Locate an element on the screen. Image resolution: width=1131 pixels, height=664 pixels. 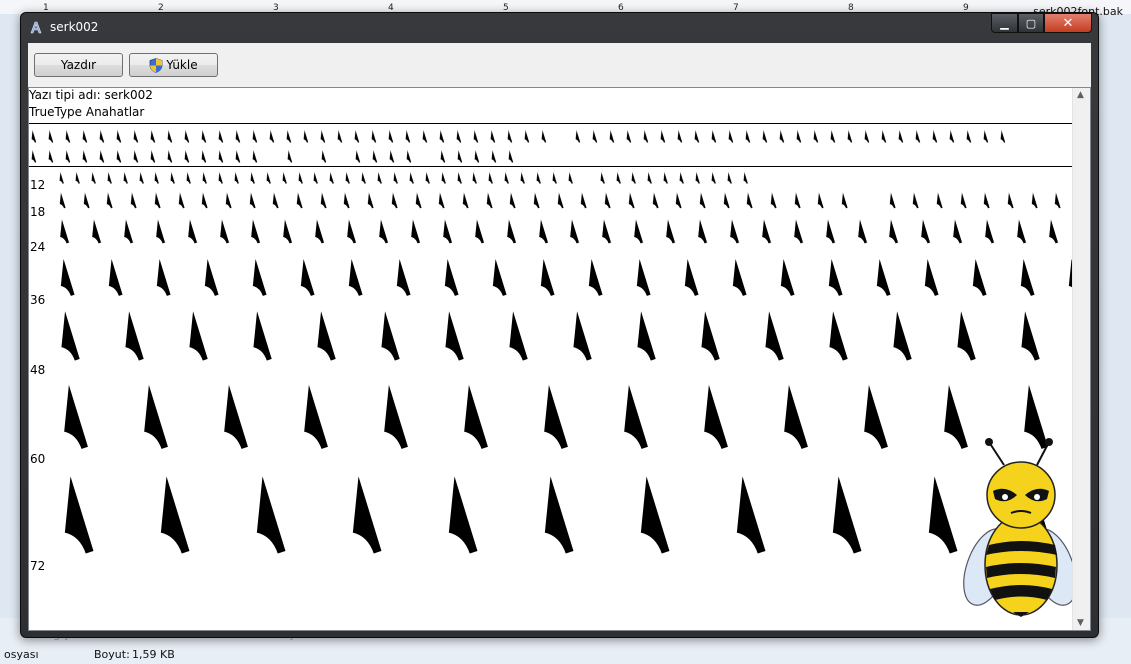
close-button: ✕ is located at coordinates (1068, 23).